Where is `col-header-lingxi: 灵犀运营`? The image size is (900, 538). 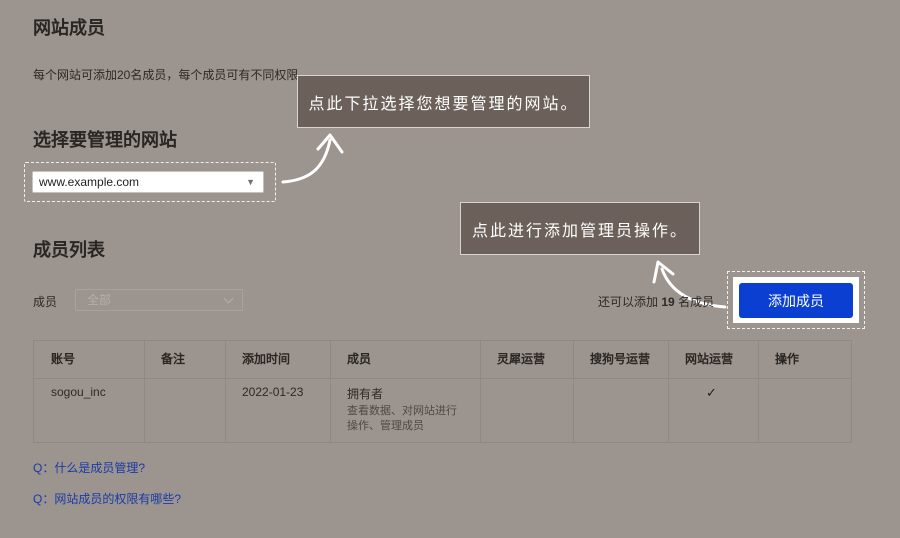 col-header-lingxi: 灵犀运营 is located at coordinates (521, 359).